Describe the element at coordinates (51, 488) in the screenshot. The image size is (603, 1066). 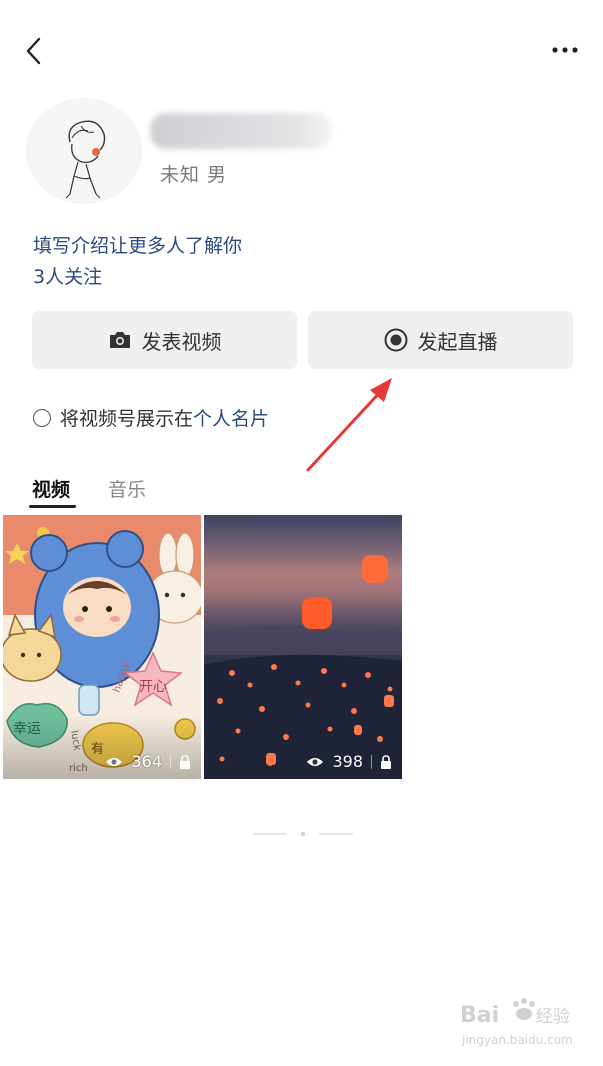
I see `tab-video: 视频` at that location.